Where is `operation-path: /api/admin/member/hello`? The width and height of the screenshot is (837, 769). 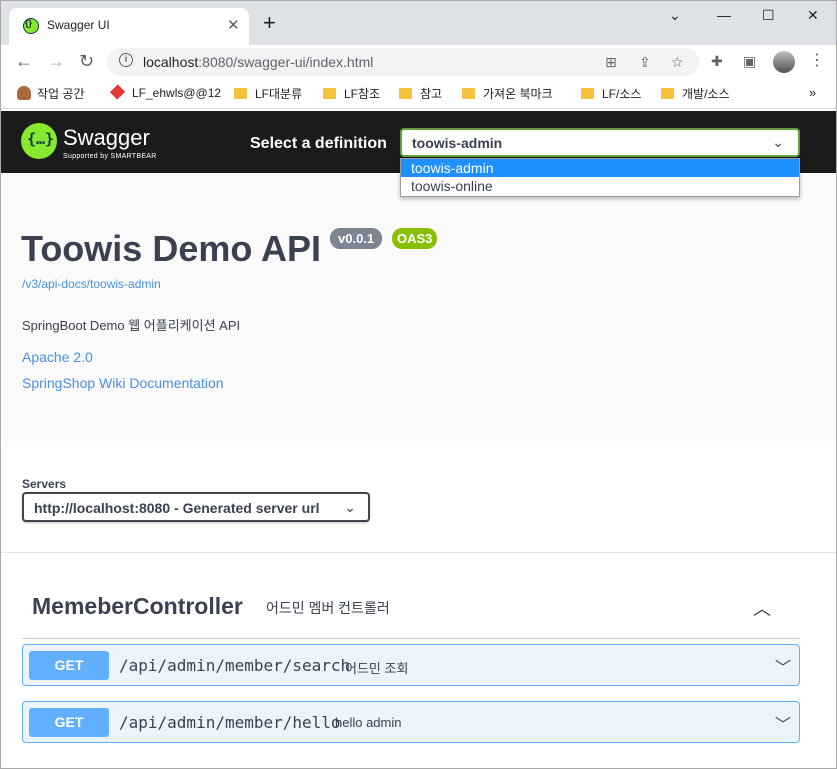 operation-path: /api/admin/member/hello is located at coordinates (230, 722).